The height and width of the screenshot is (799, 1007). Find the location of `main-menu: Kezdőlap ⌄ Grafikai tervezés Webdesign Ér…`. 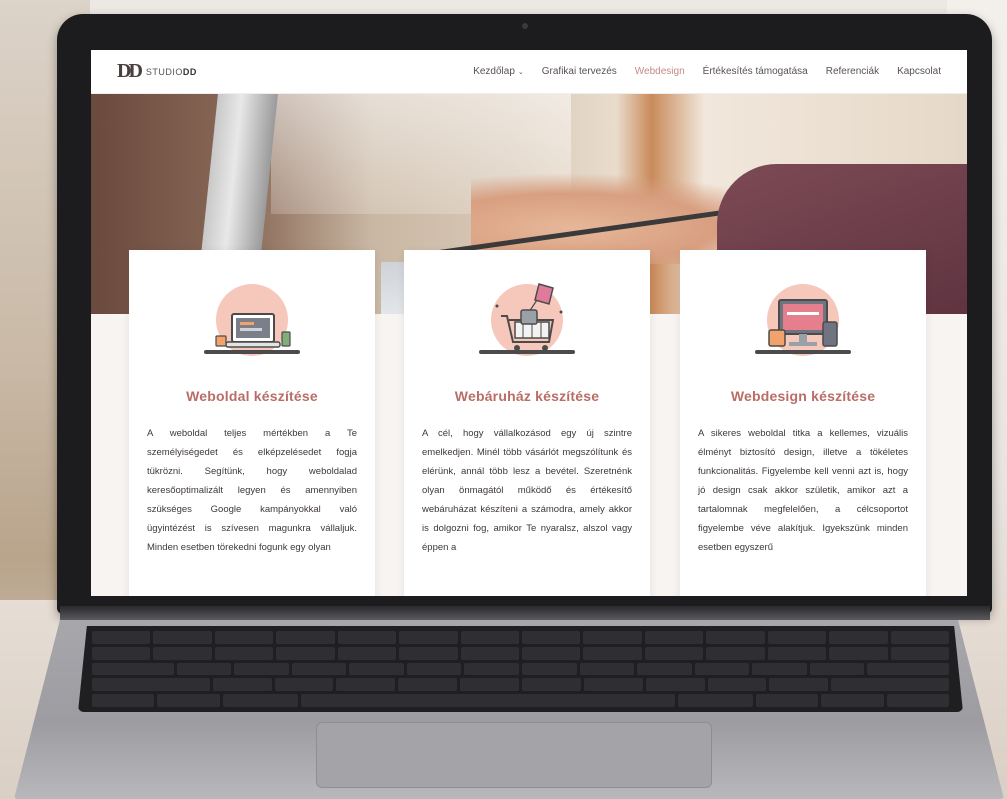

main-menu: Kezdőlap ⌄ Grafikai tervezés Webdesign Ér… is located at coordinates (707, 71).